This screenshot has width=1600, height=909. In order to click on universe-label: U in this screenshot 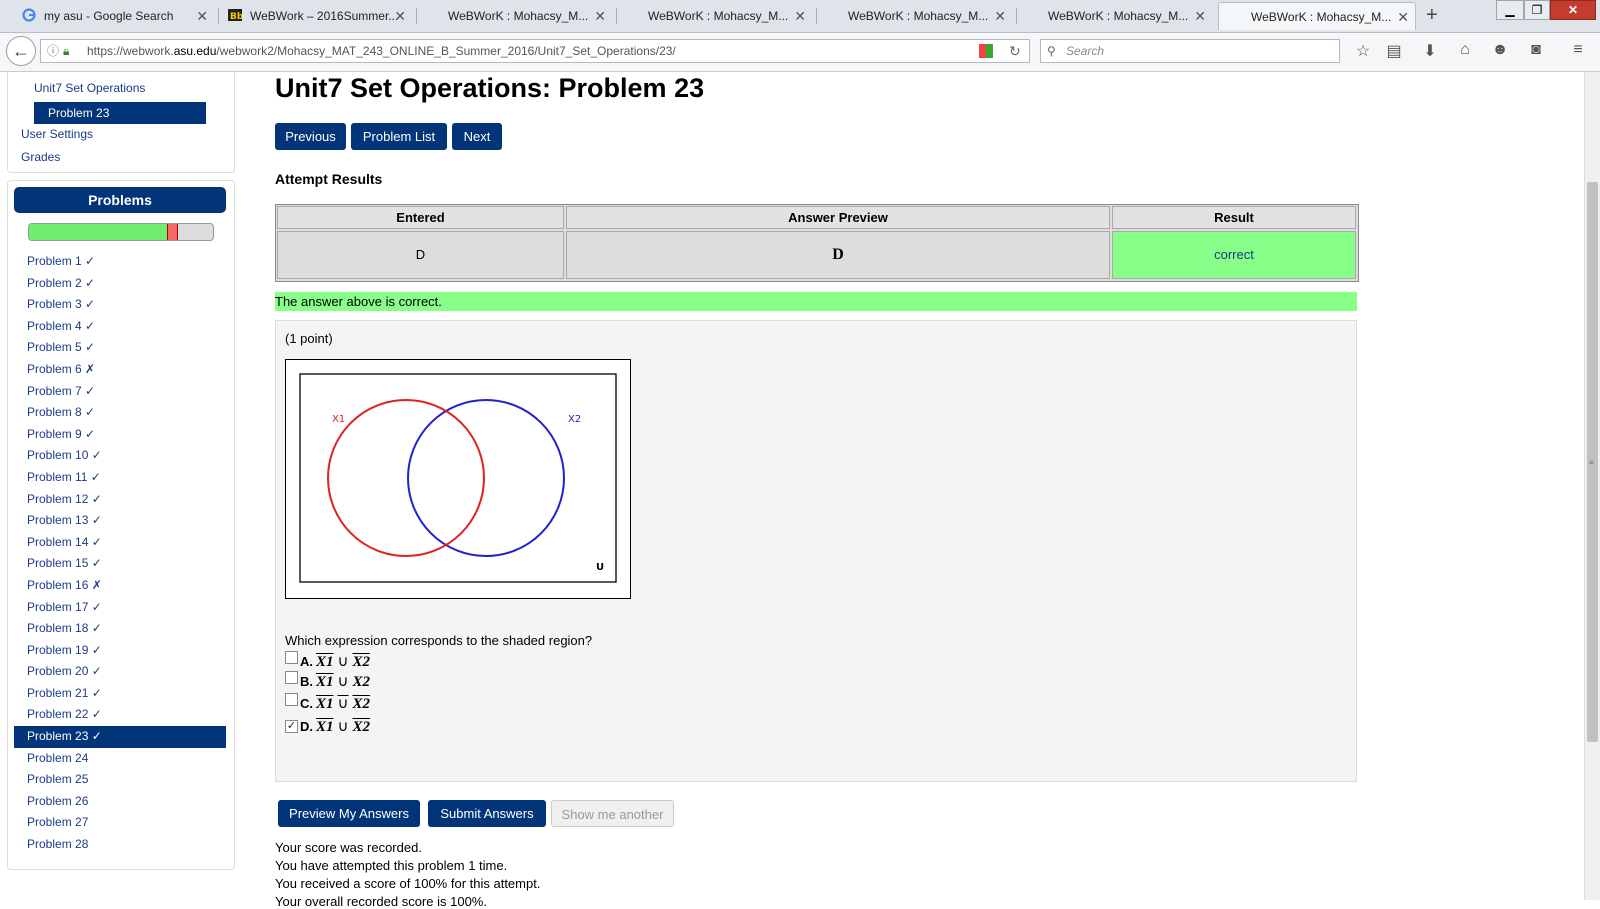, I will do `click(600, 567)`.